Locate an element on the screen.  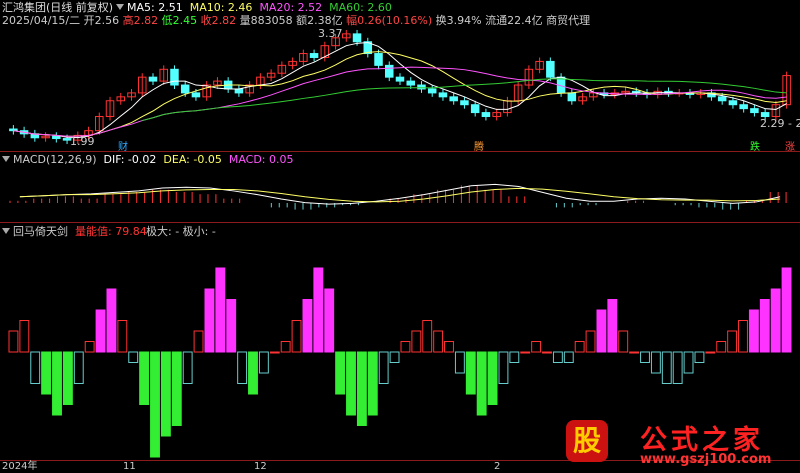
price-right-label: 2.29 - 2 is located at coordinates (780, 123).